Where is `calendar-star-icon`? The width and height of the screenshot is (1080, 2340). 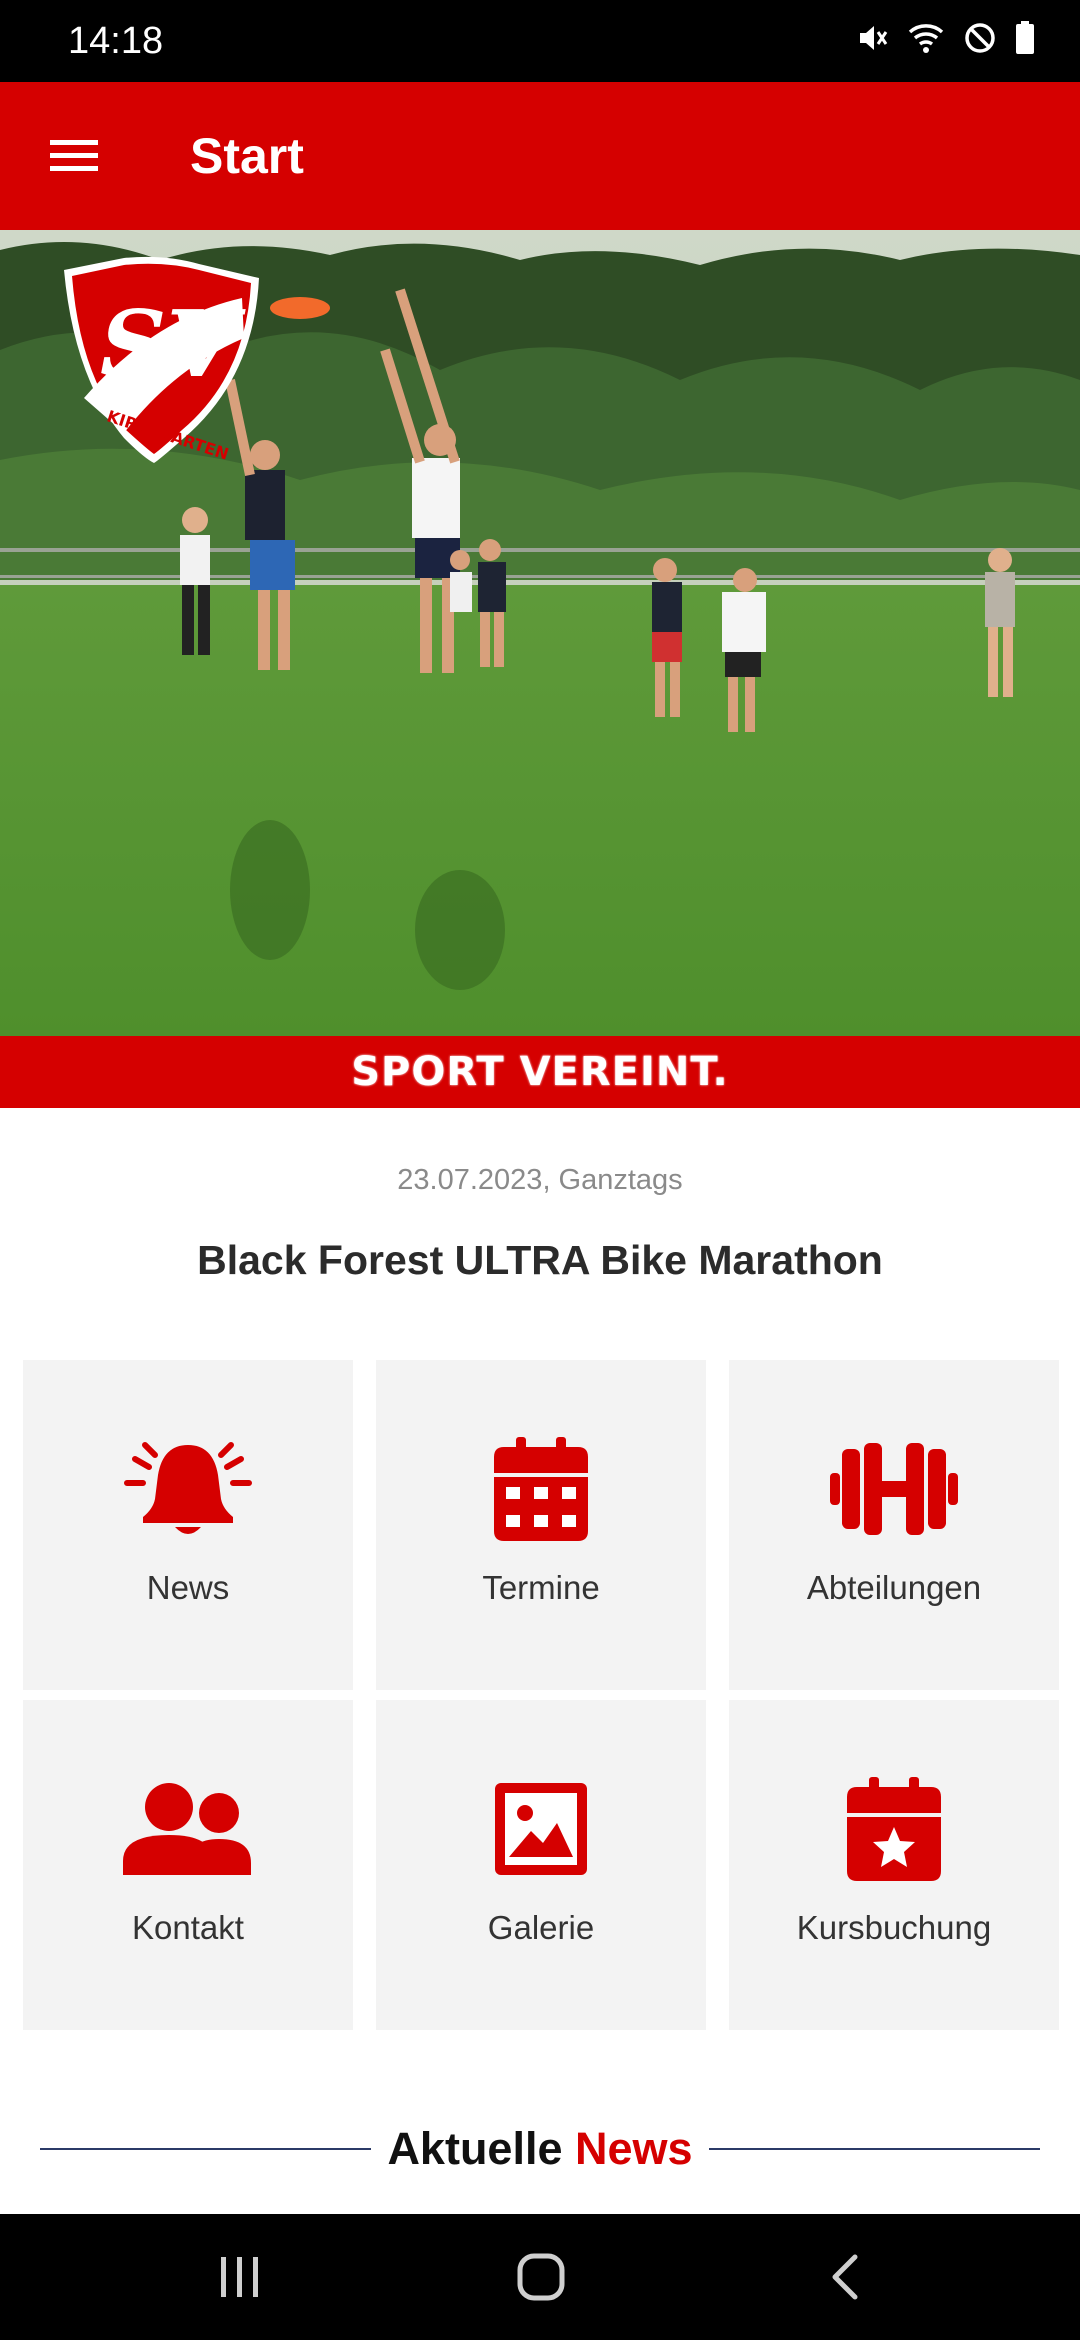 calendar-star-icon is located at coordinates (894, 1829).